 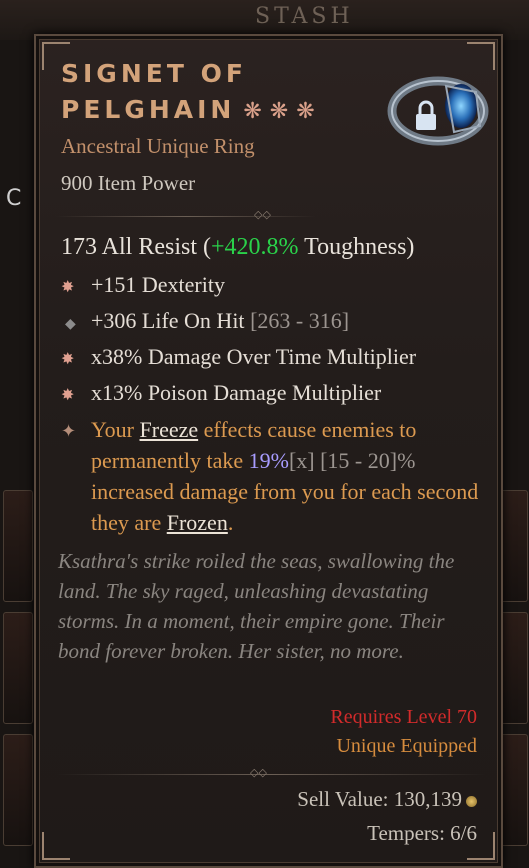 I want to click on frozen-keyword: Frozen, so click(x=197, y=522).